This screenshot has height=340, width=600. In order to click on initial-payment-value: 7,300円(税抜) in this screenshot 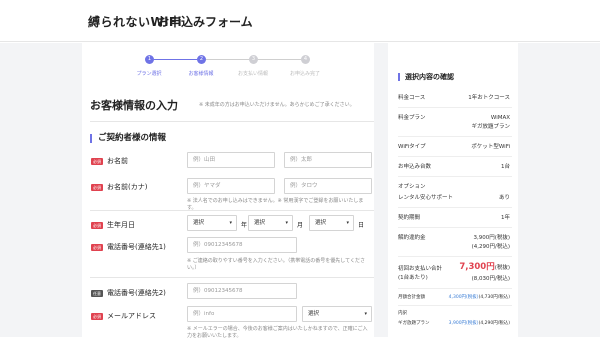, I will do `click(484, 267)`.